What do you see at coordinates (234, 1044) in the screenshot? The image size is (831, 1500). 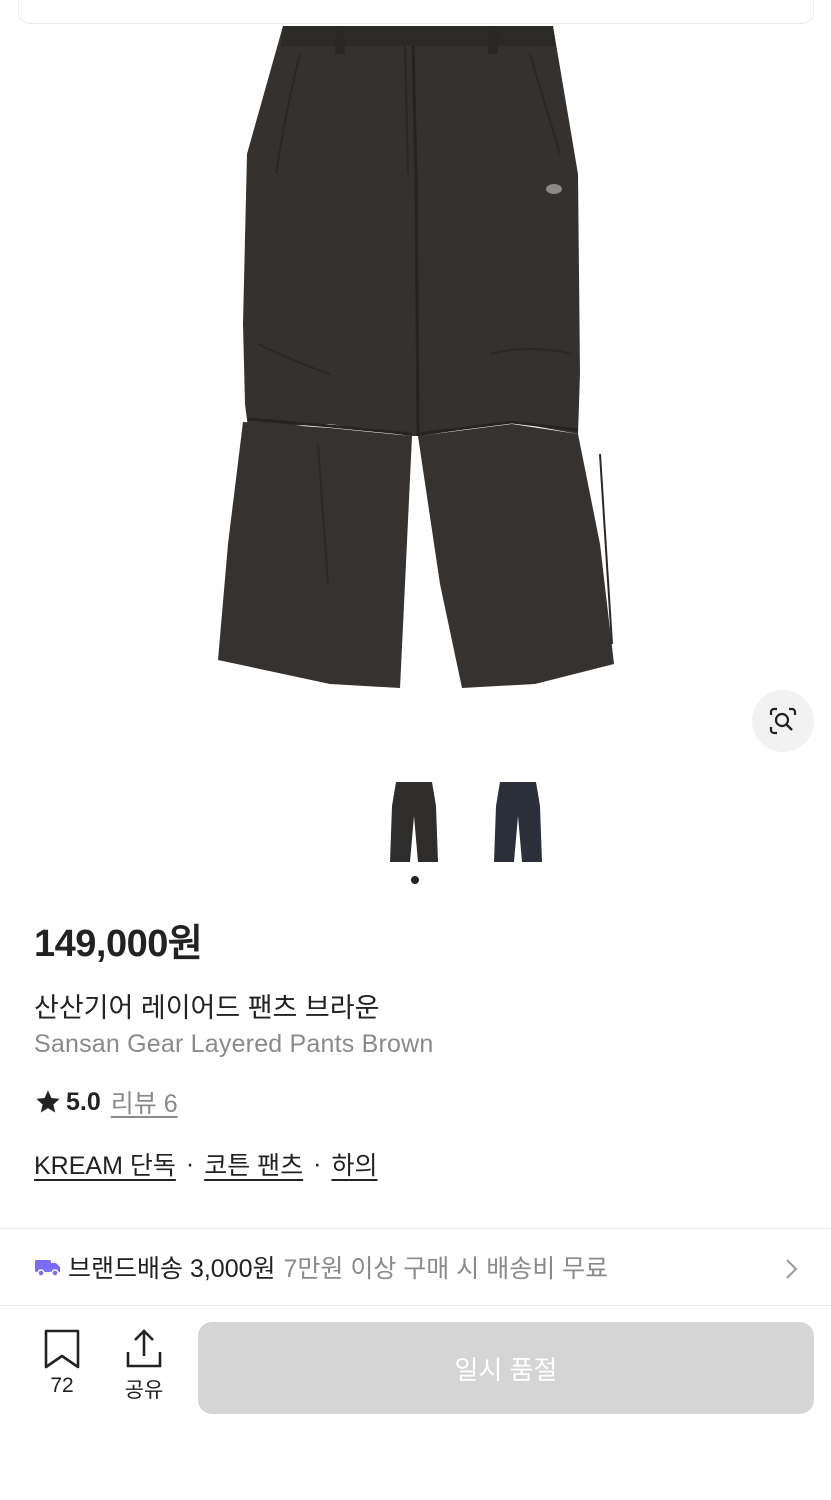 I see `product-title-english: Sansan Gear Layered Pants Brown` at bounding box center [234, 1044].